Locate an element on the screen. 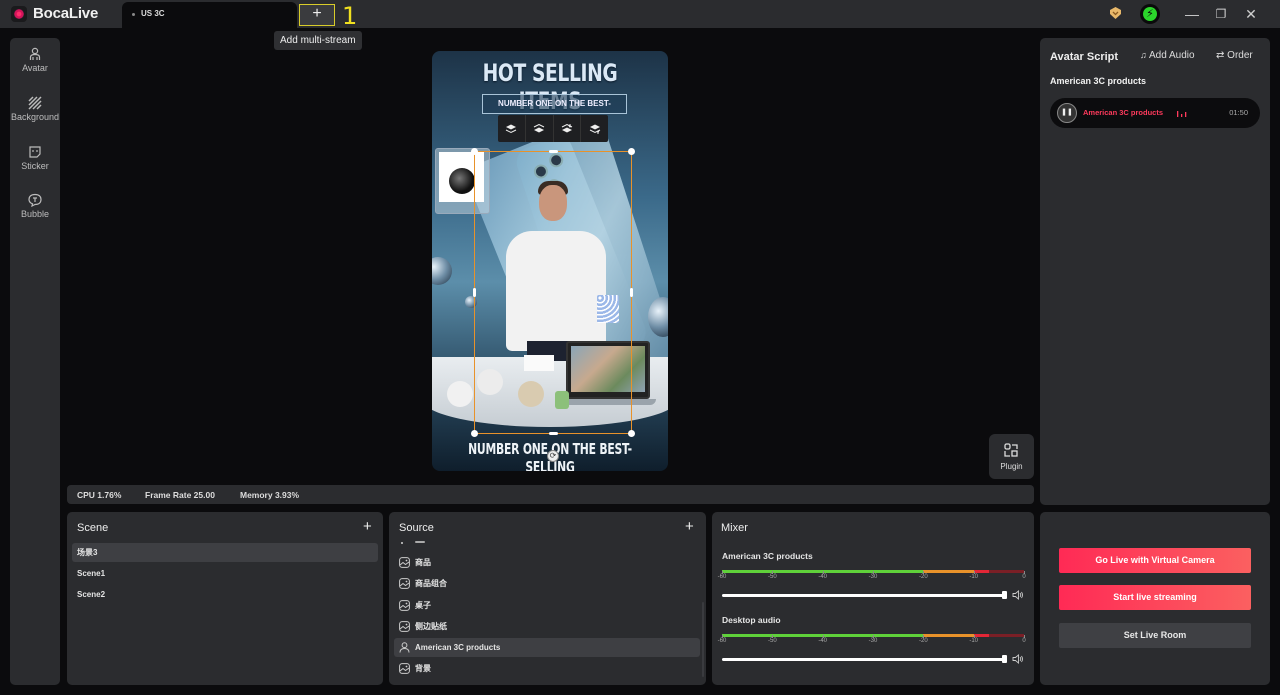 The image size is (1280, 695). meter-tick-label: 0 is located at coordinates (1024, 577).